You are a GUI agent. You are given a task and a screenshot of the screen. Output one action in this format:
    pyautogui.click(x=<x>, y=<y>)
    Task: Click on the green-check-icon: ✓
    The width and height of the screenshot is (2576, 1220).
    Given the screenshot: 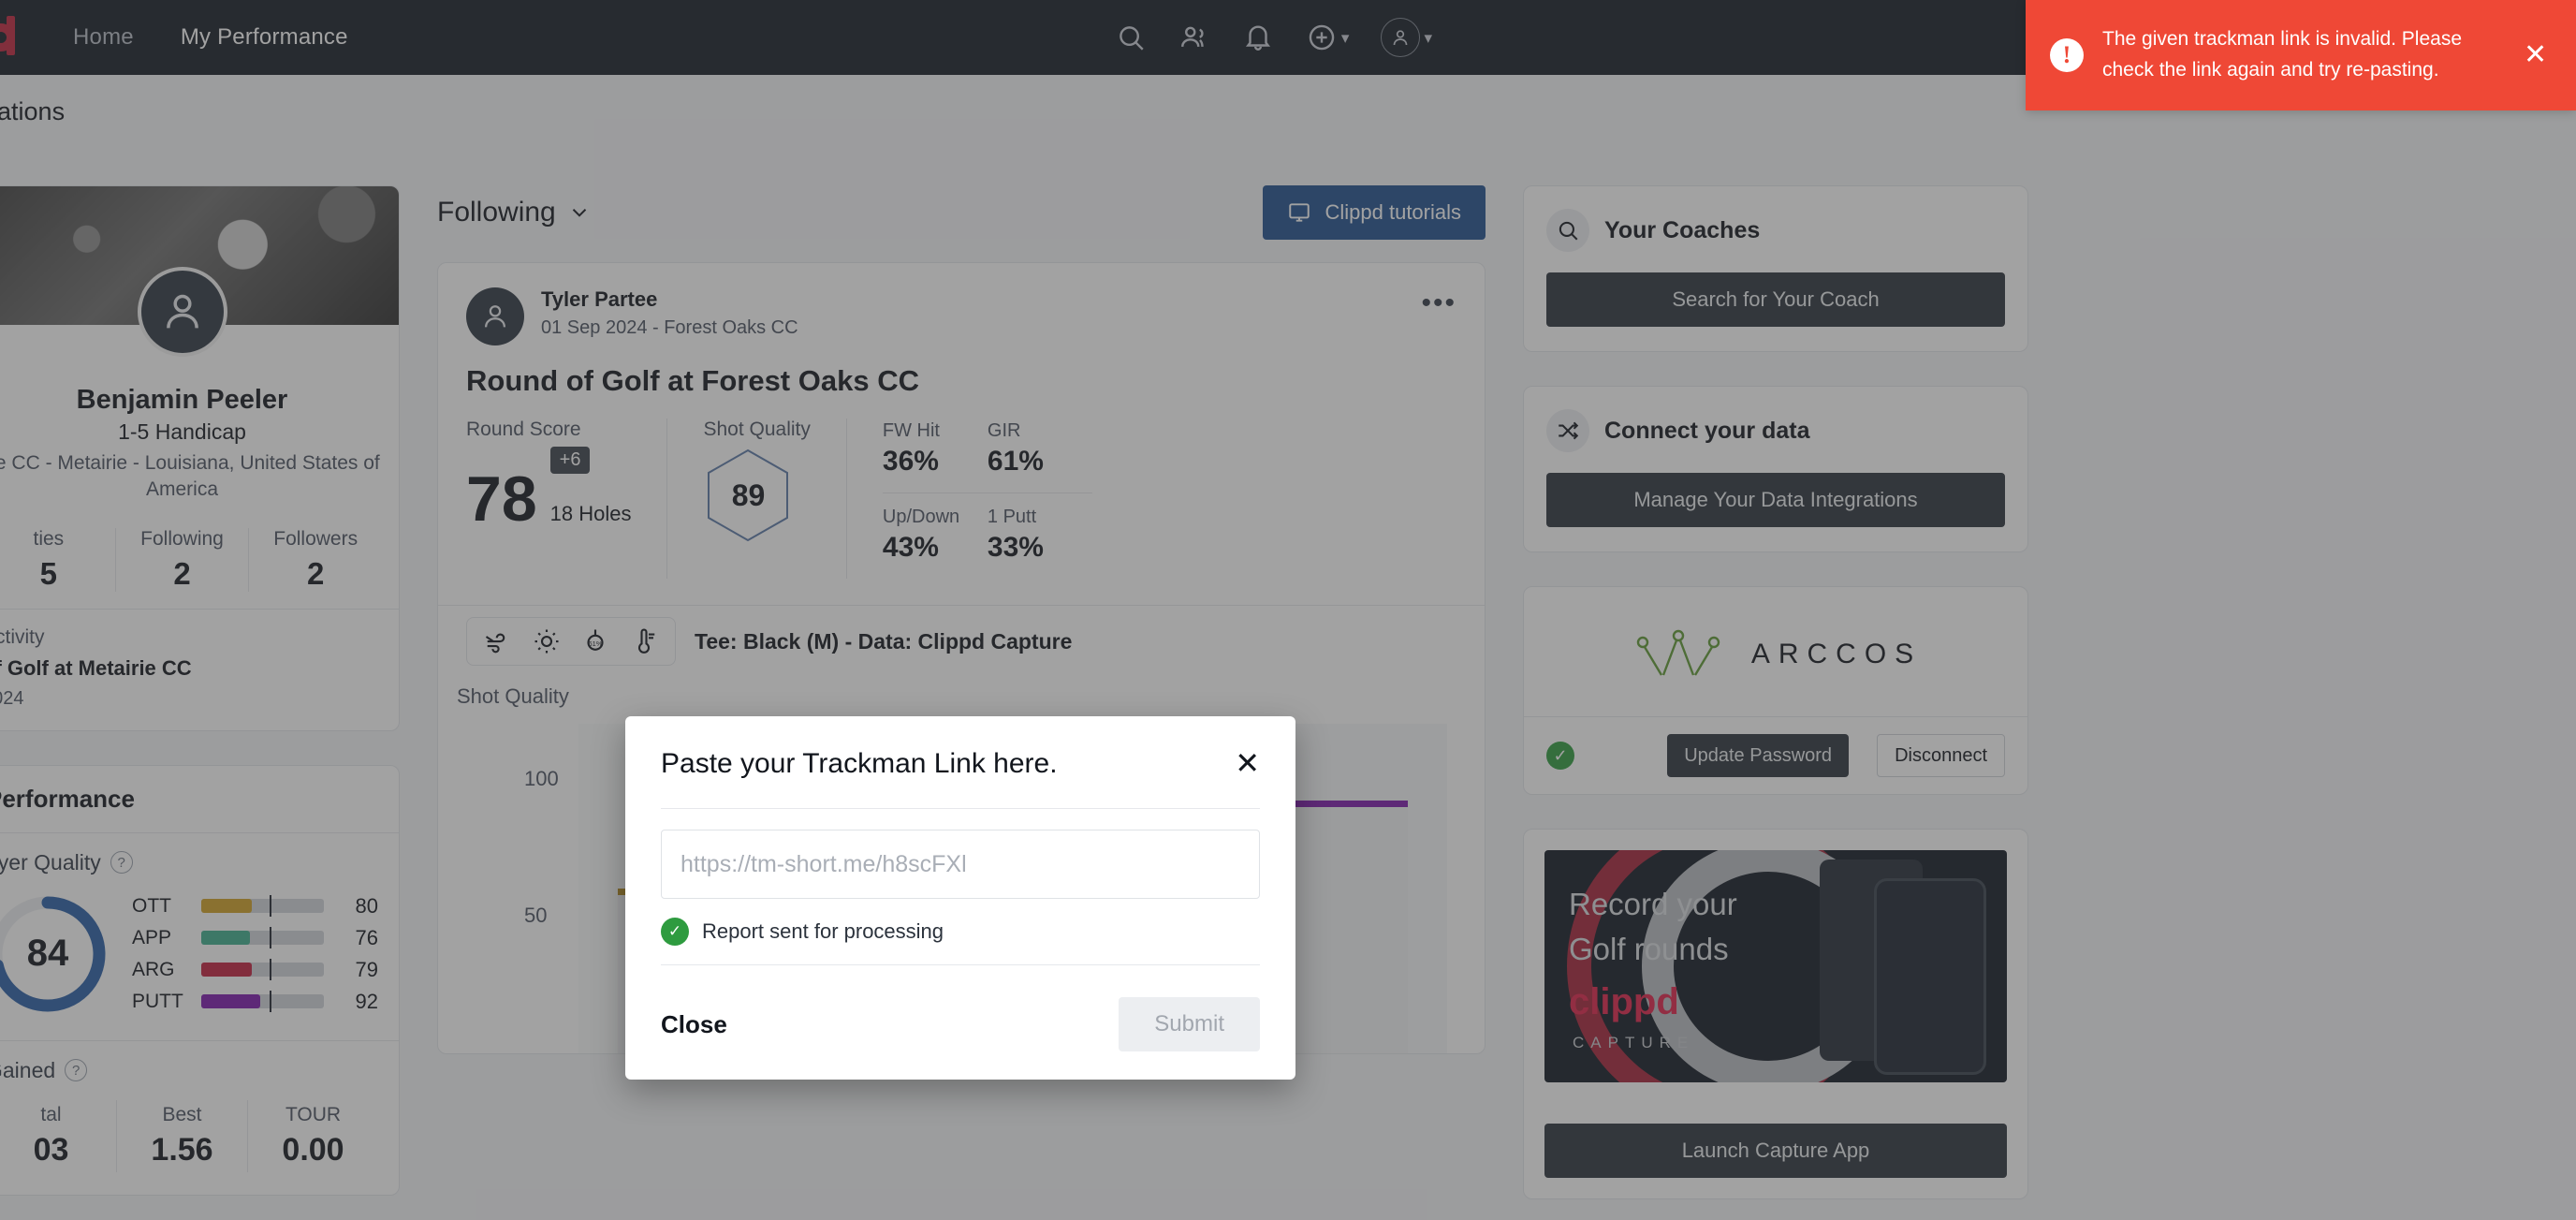 What is the action you would take?
    pyautogui.click(x=675, y=932)
    